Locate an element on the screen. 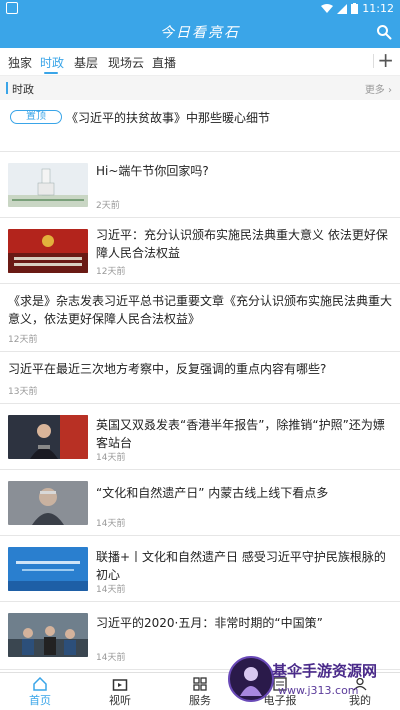 Image resolution: width=400 pixels, height=710 pixels. news-item: 英国又双叒发表“香港半年报告”，除推销“护照”还为嫖客站台 14天前 is located at coordinates (200, 437).